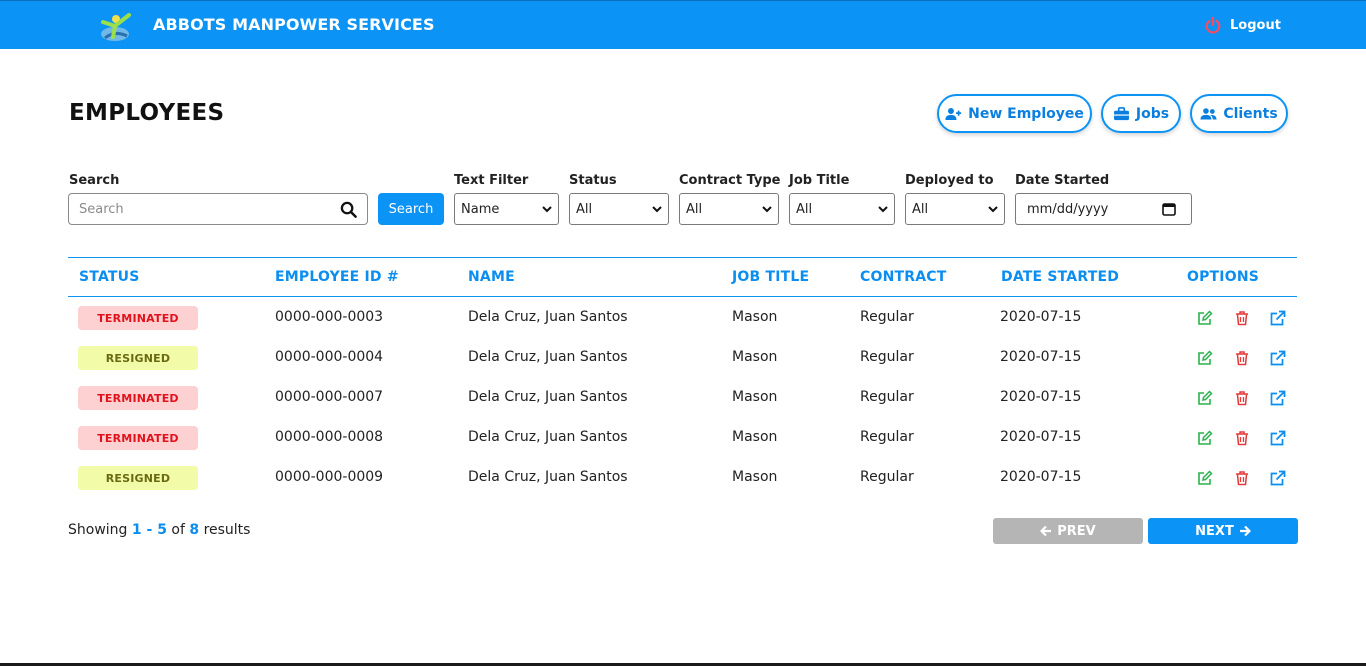 The image size is (1366, 666). What do you see at coordinates (159, 530) in the screenshot?
I see `results-summary: Showing 1 - 5 of 8 results` at bounding box center [159, 530].